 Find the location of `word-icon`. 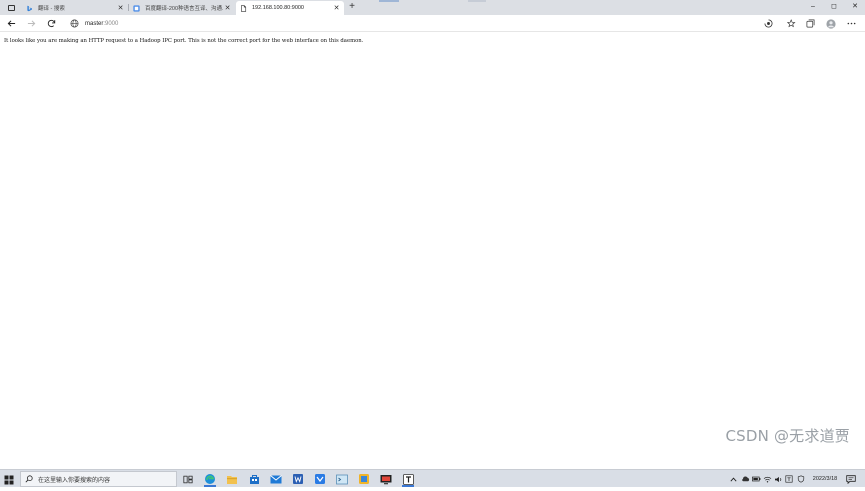

word-icon is located at coordinates (298, 479).